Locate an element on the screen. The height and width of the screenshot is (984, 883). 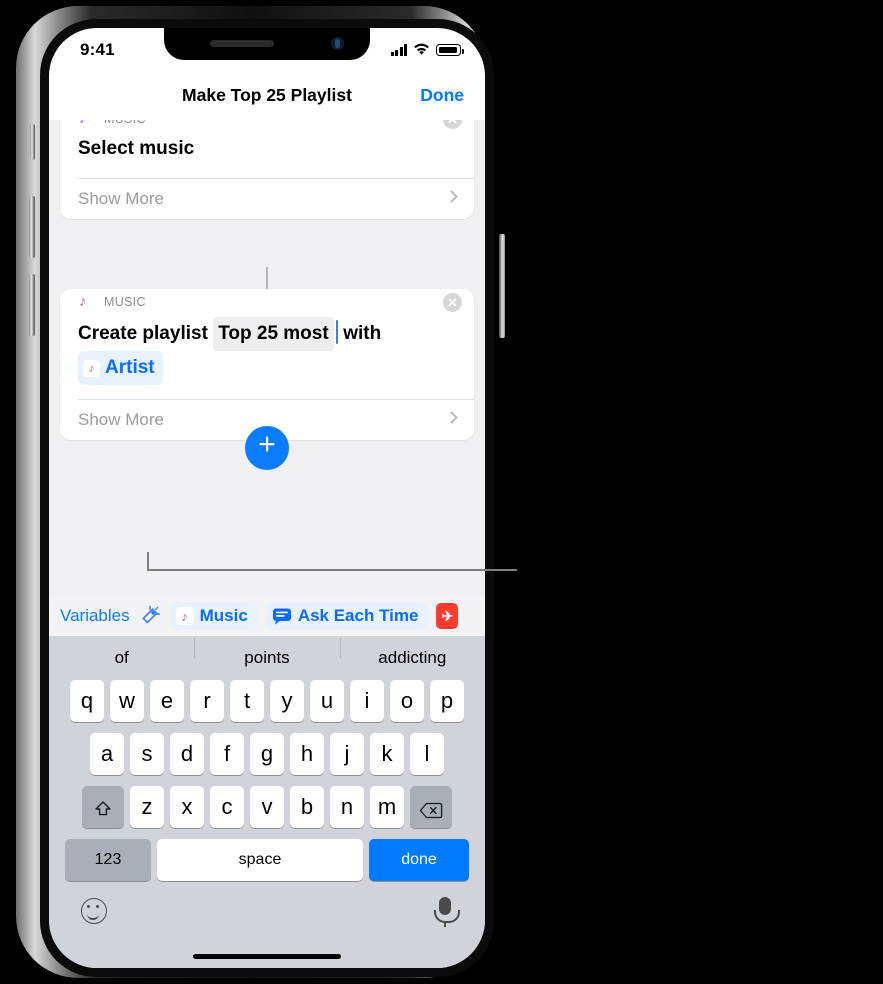
keyboard-row-2: a s d f g h j k l is located at coordinates (267, 754).